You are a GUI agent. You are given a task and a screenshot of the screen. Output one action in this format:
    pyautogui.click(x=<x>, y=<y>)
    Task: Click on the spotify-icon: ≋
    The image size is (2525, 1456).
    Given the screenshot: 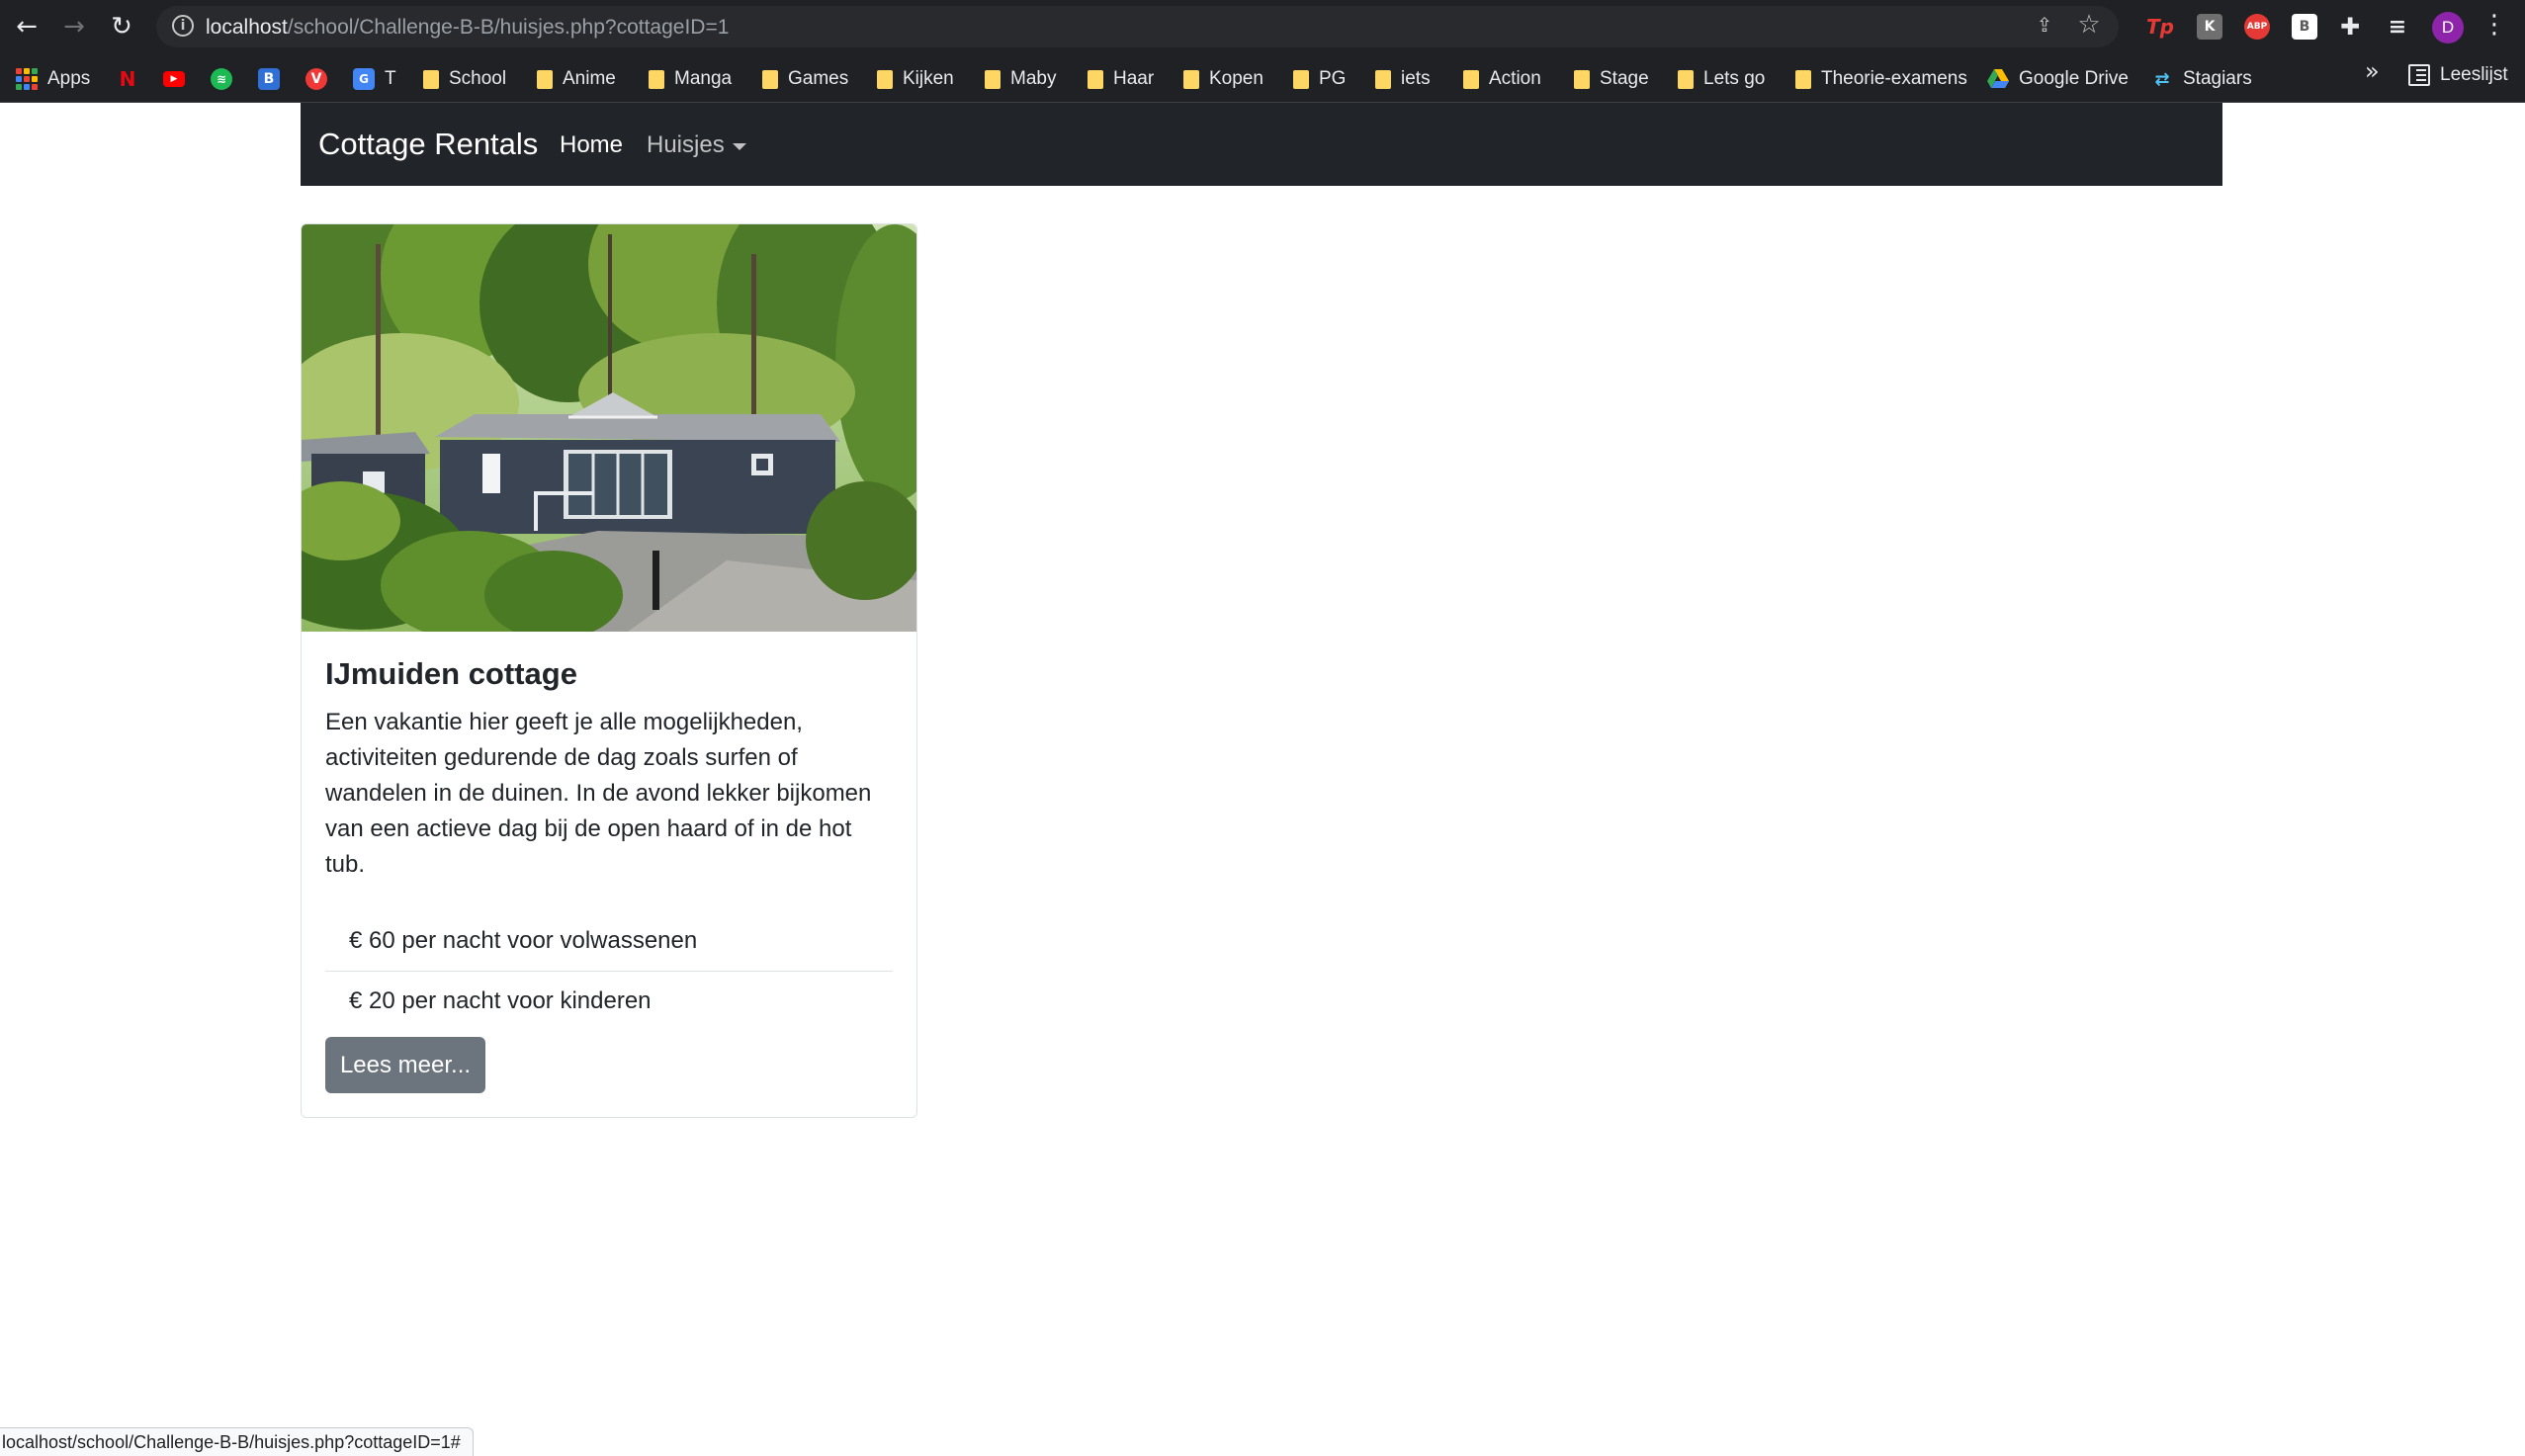 What is the action you would take?
    pyautogui.click(x=221, y=79)
    